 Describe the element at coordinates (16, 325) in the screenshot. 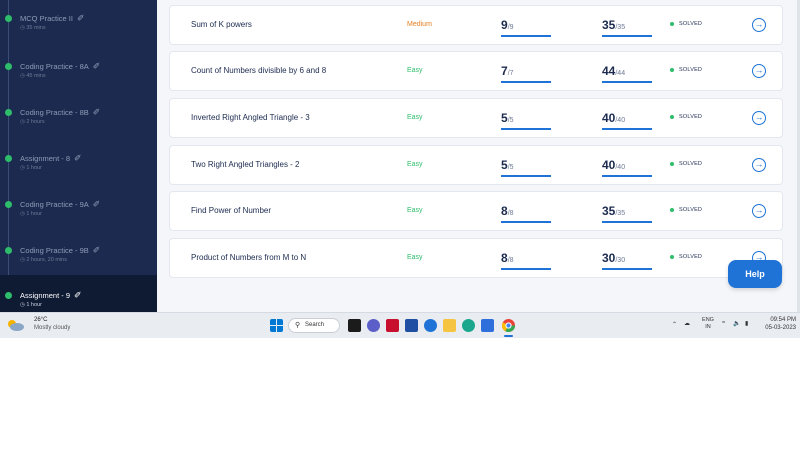

I see `cloudy-weather-icon` at that location.